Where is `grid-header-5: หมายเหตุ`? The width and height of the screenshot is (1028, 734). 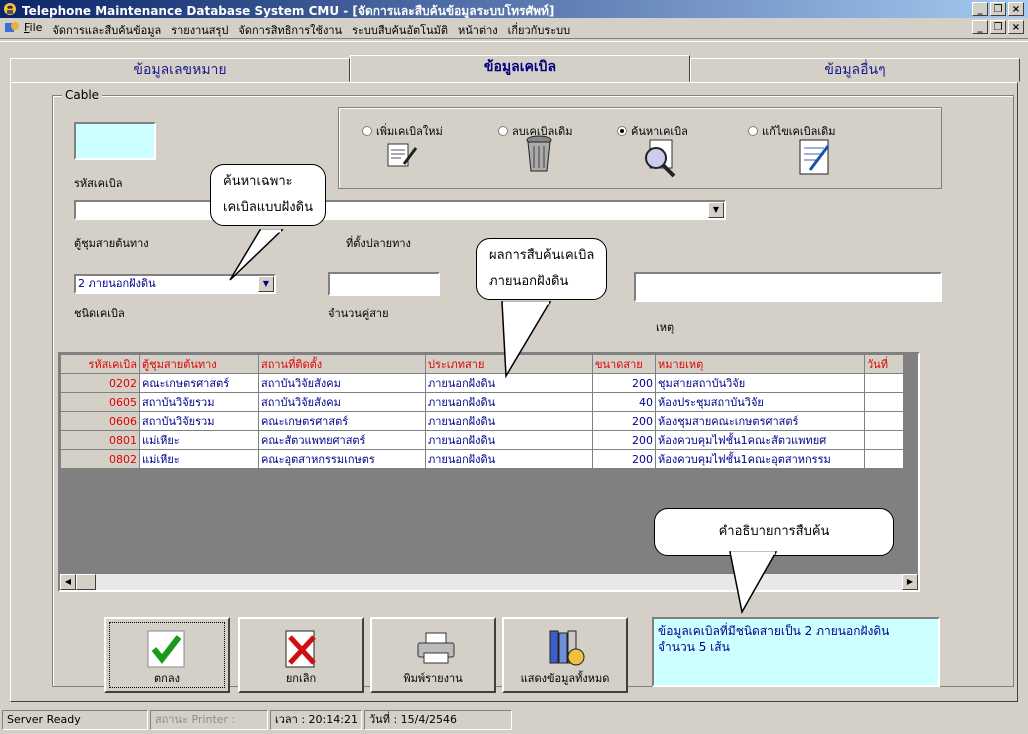 grid-header-5: หมายเหตุ is located at coordinates (760, 364).